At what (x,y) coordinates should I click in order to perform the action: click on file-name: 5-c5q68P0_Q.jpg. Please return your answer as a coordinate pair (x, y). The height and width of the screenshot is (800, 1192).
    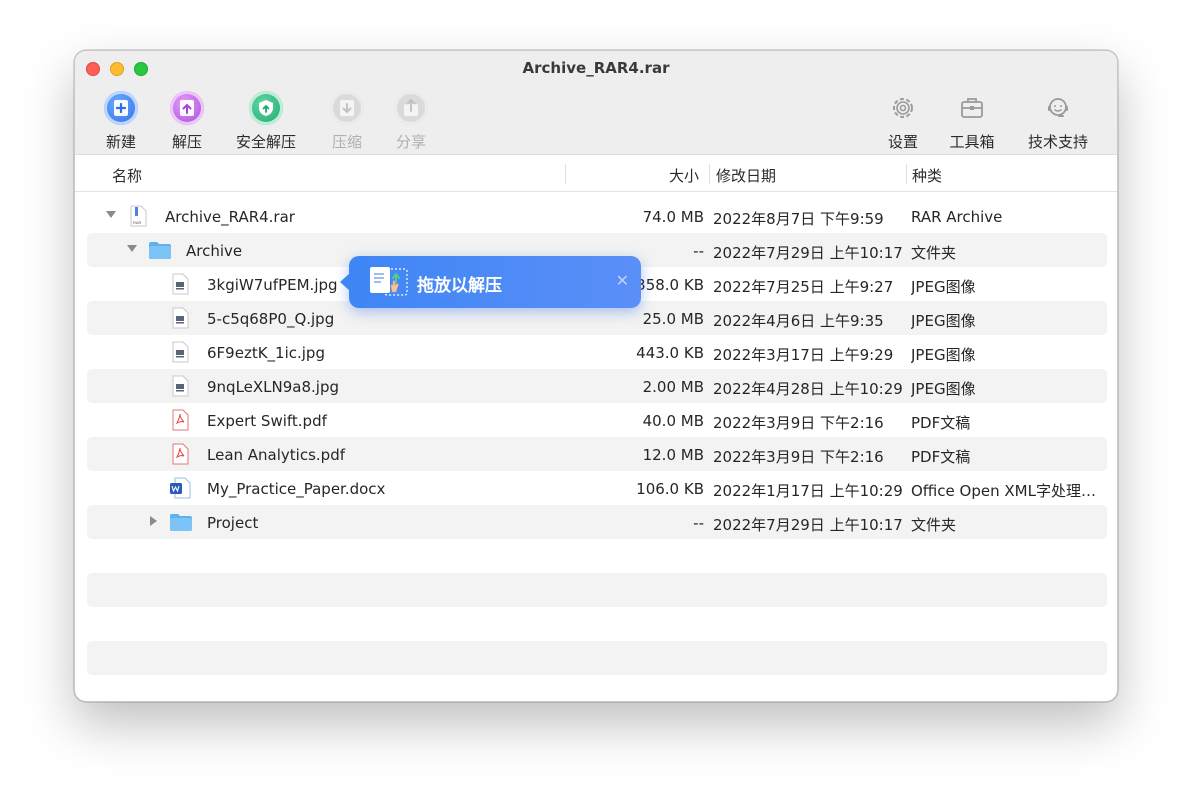
    Looking at the image, I should click on (271, 319).